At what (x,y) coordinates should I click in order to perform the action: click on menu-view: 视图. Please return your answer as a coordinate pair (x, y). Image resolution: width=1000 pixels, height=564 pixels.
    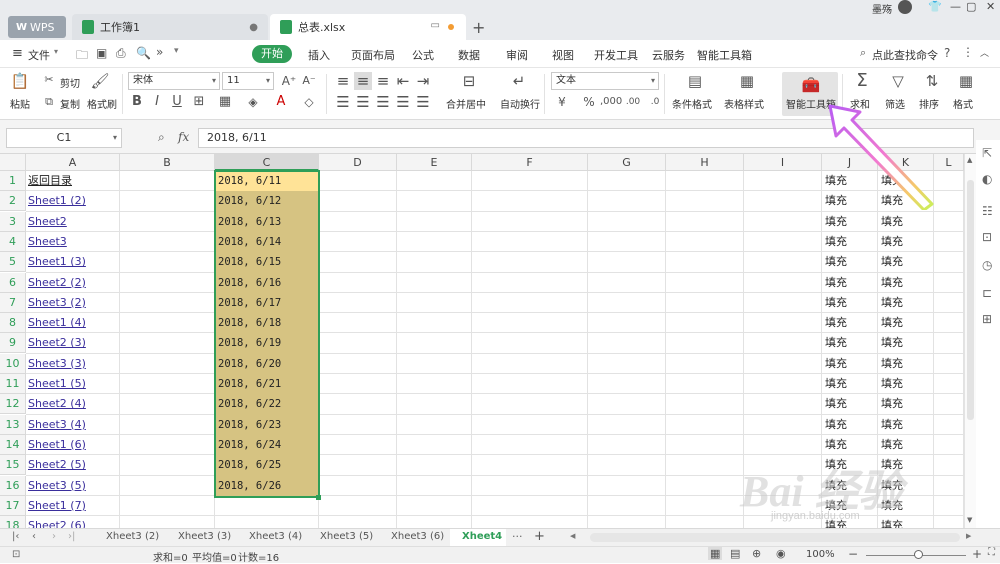
    Looking at the image, I should click on (563, 55).